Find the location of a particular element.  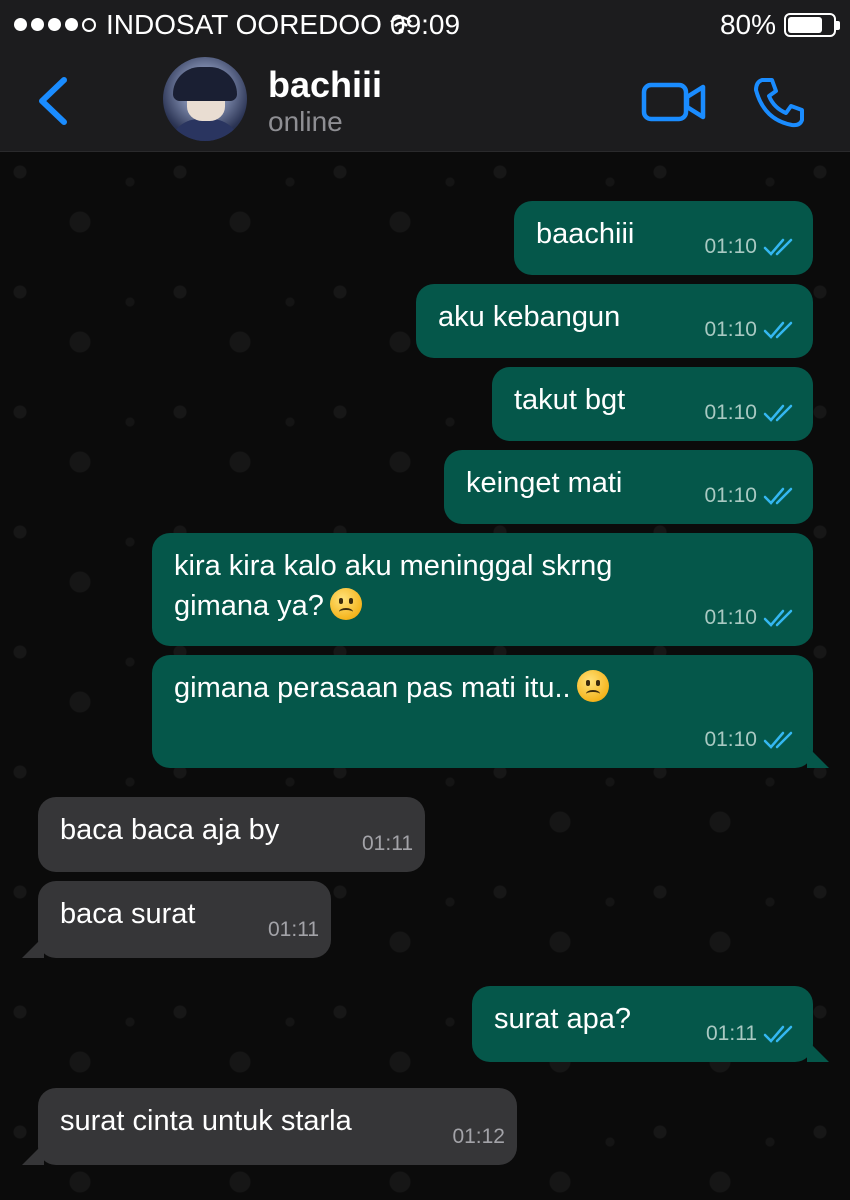

message-out: baachiii 01:10 is located at coordinates (663, 238).